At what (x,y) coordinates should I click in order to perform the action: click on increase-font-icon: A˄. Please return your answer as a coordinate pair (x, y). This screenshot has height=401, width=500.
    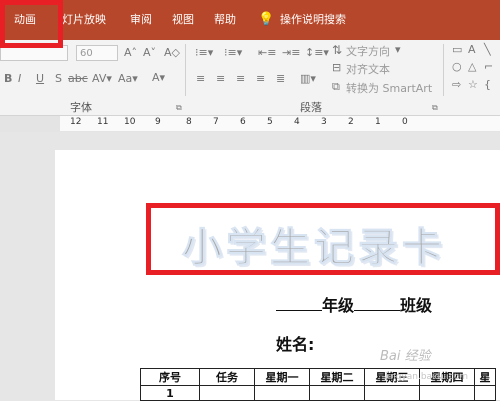
    Looking at the image, I should click on (130, 53).